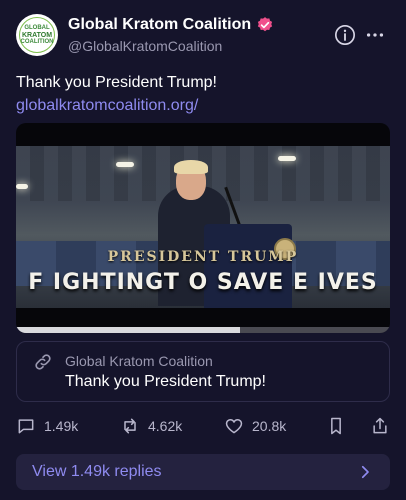 The height and width of the screenshot is (500, 406). What do you see at coordinates (269, 426) in the screenshot?
I see `like-count: 20.8k` at bounding box center [269, 426].